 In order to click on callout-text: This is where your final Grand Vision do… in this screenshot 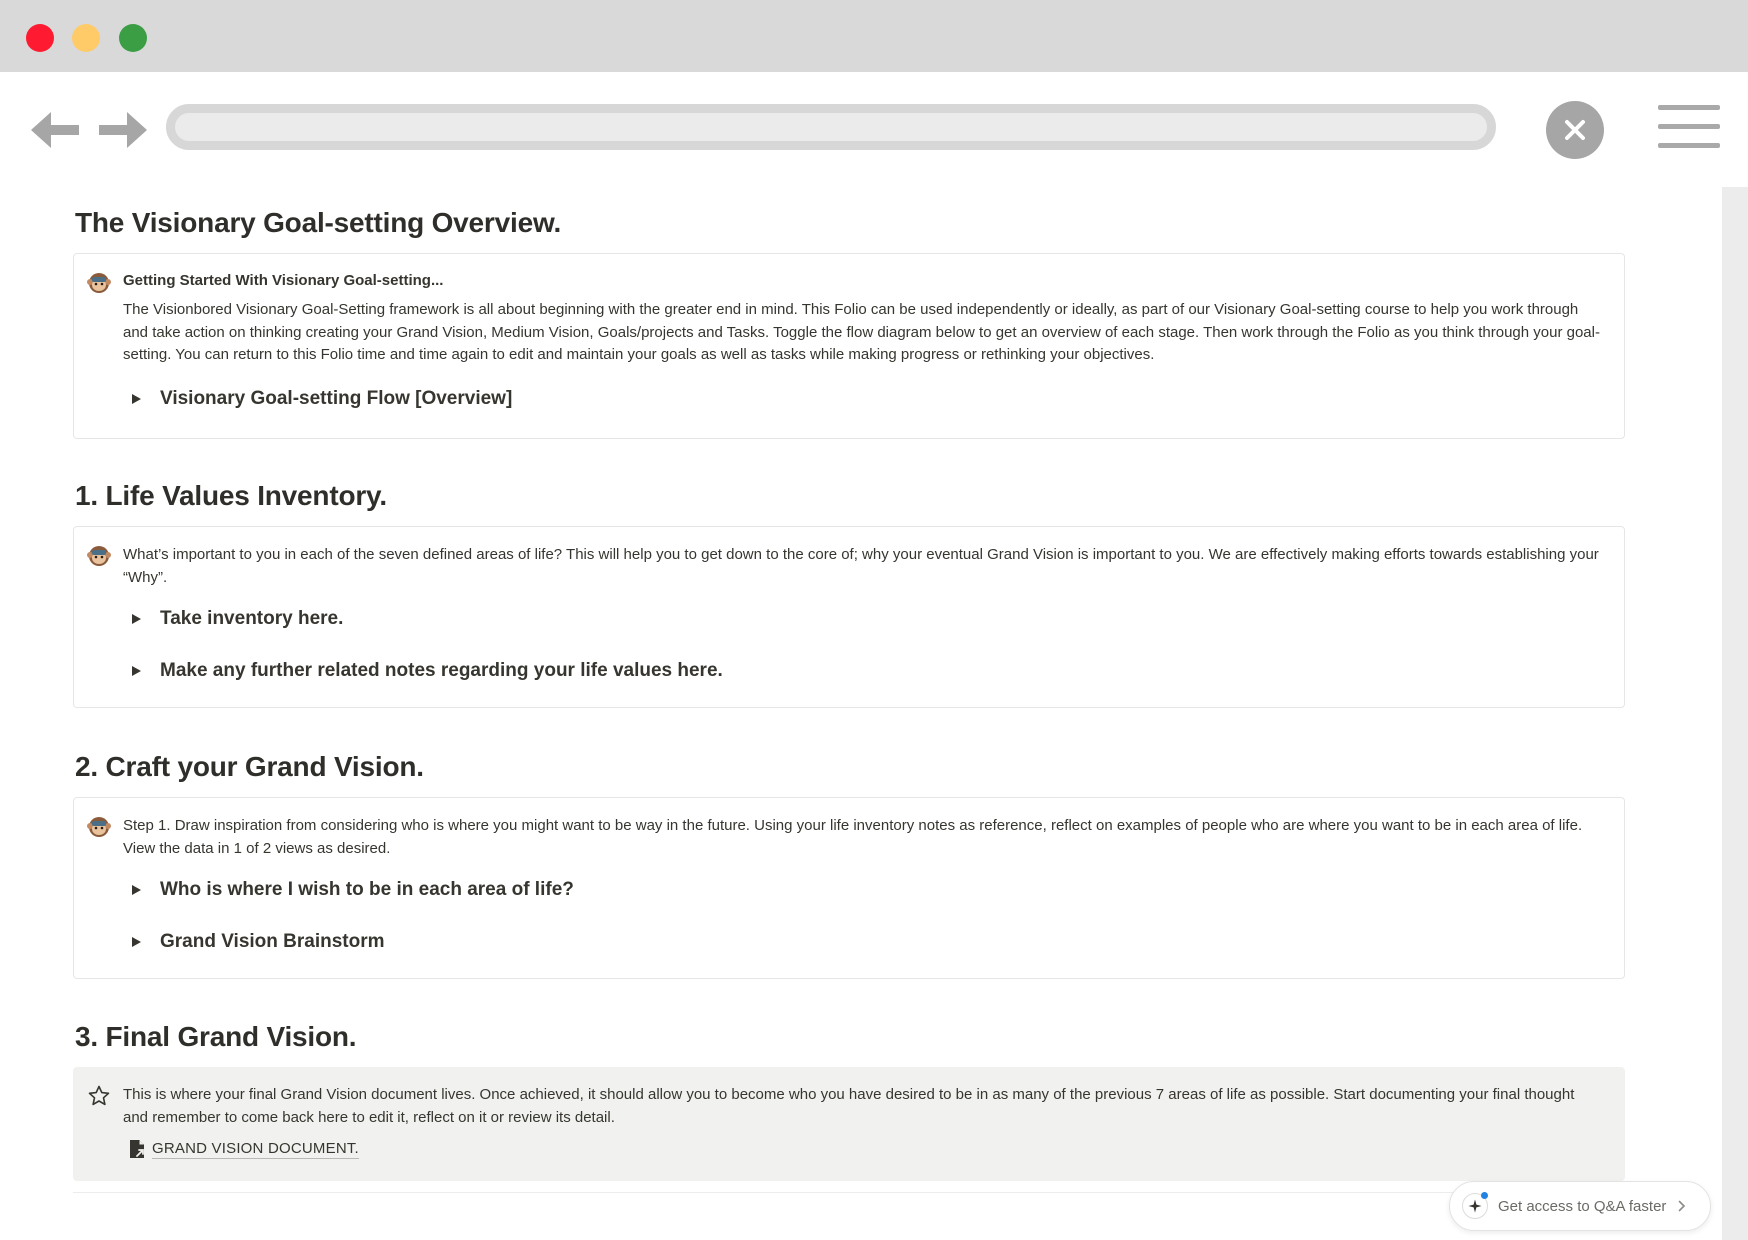, I will do `click(849, 1106)`.